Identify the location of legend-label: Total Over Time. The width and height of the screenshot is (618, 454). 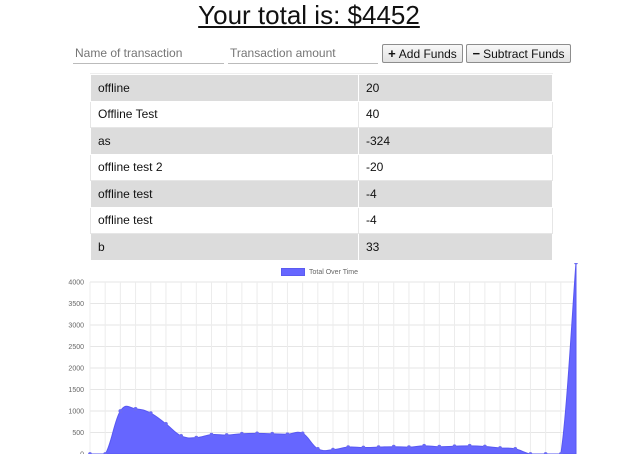
(334, 272).